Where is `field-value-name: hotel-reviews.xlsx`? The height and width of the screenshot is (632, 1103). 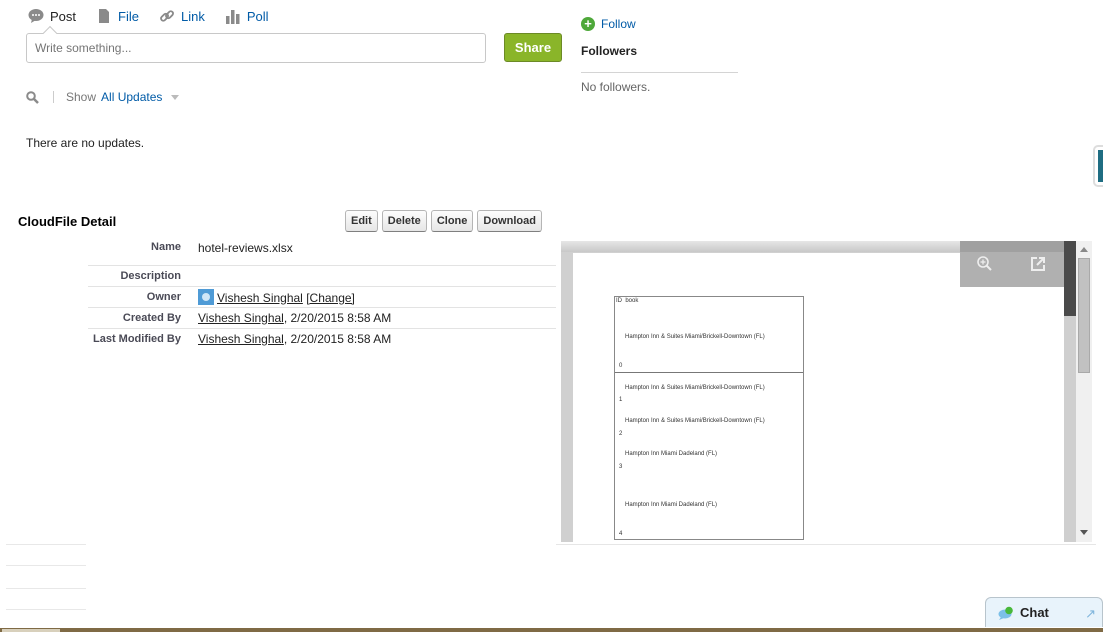
field-value-name: hotel-reviews.xlsx is located at coordinates (377, 251).